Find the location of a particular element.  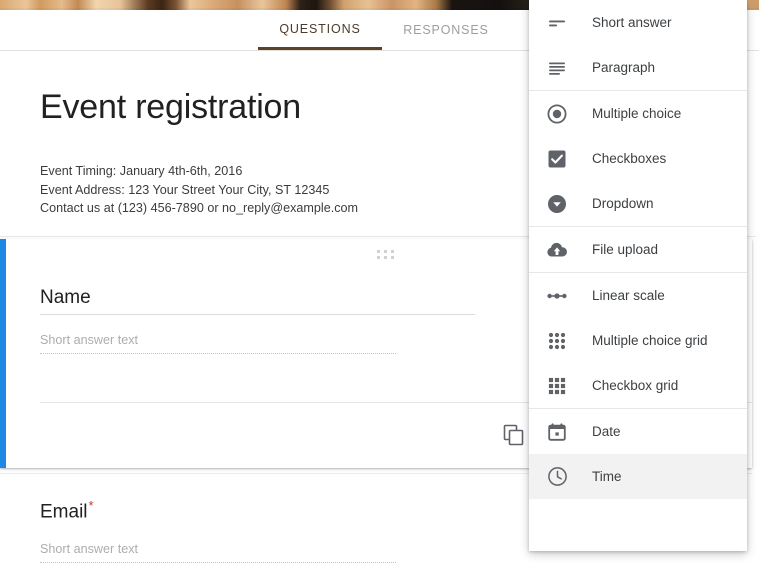

menu-item-checkboxes: Checkboxes is located at coordinates (638, 158).